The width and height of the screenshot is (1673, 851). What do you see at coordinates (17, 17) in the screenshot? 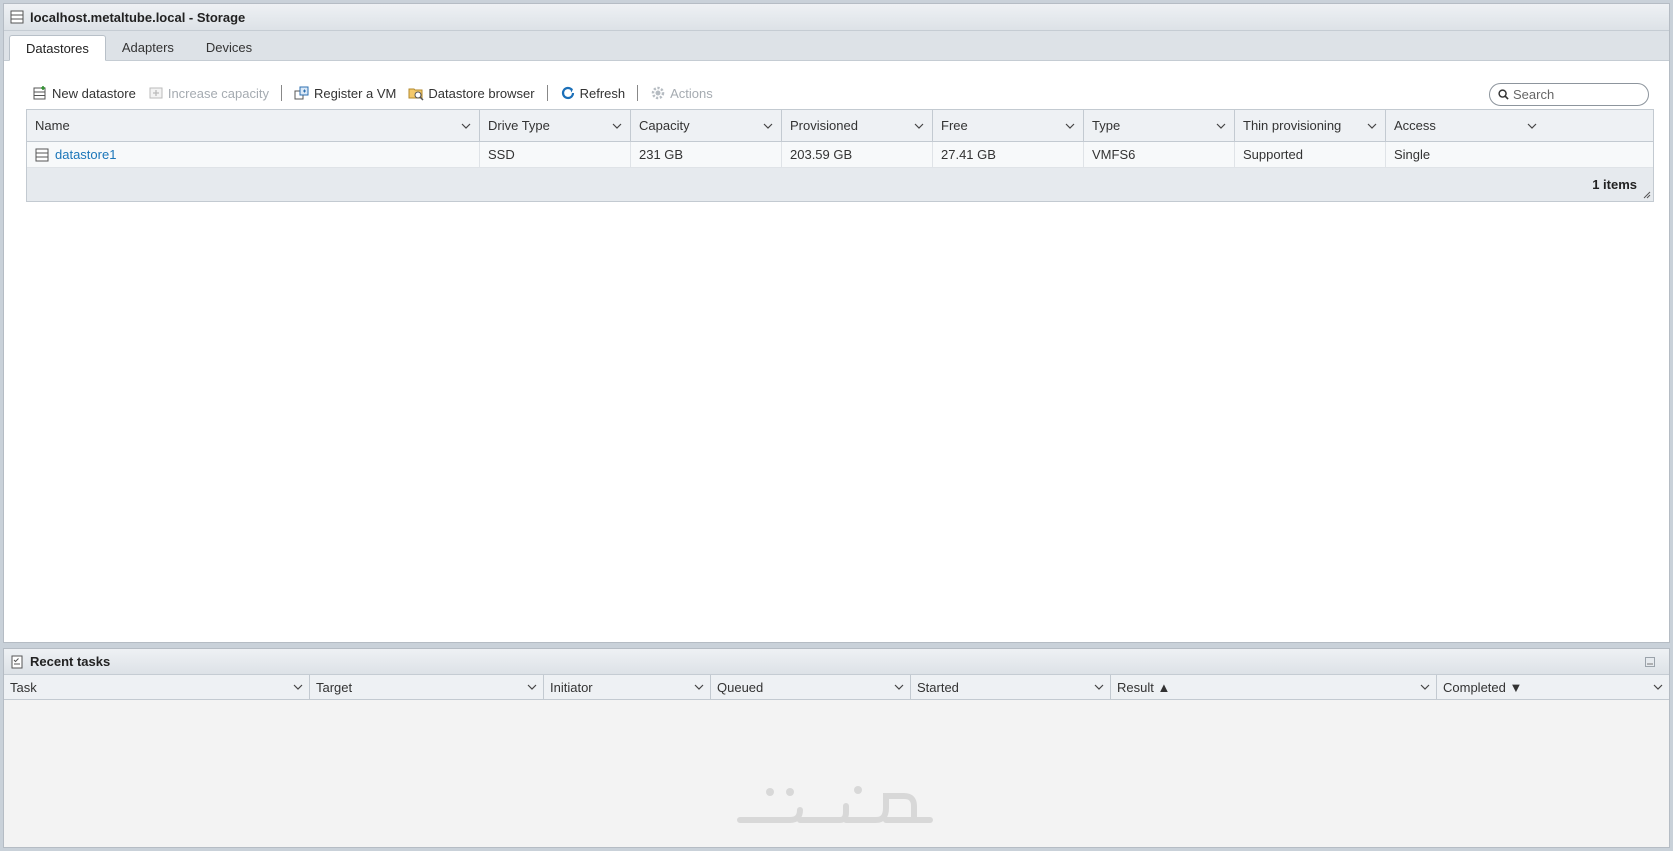
I see `storage-icon` at bounding box center [17, 17].